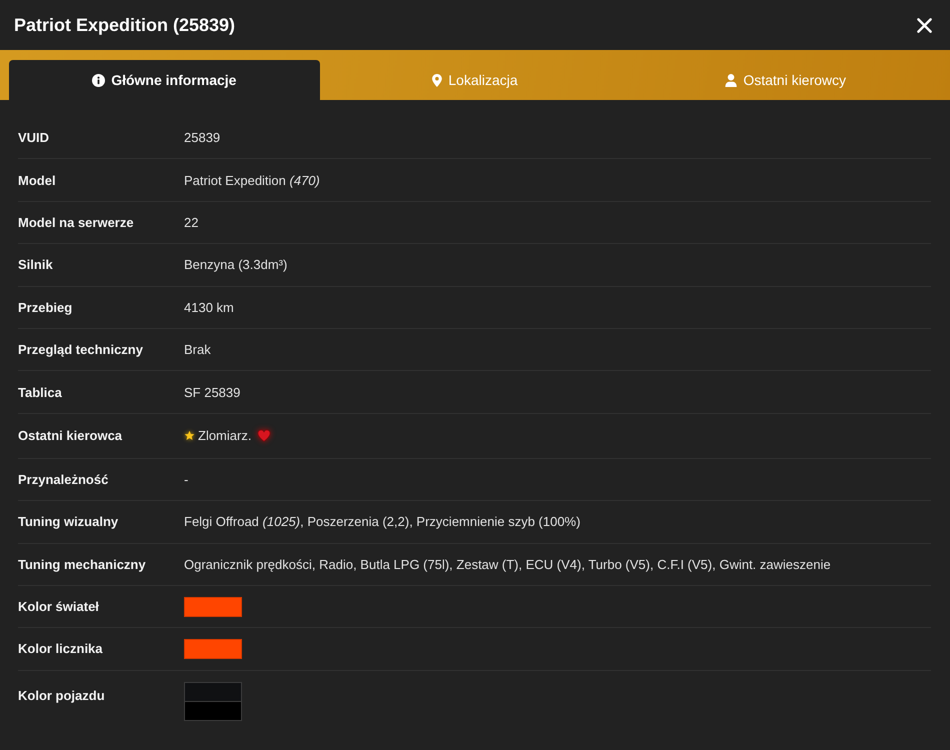 Image resolution: width=950 pixels, height=750 pixels. I want to click on user-icon, so click(731, 80).